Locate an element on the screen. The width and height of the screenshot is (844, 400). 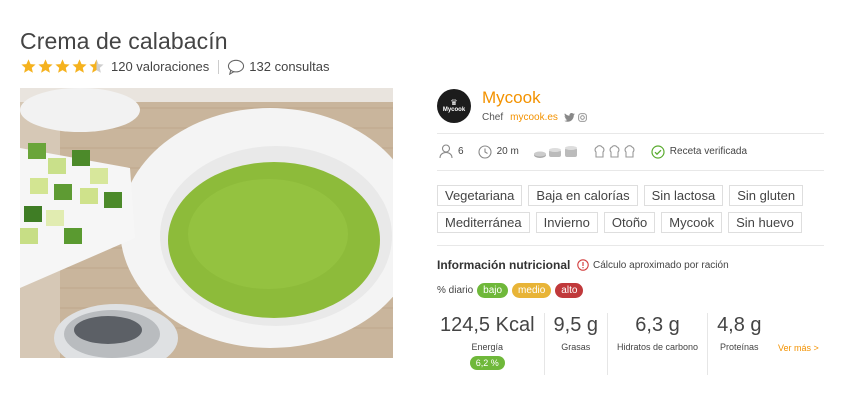
recipe-info-row: 6 20 m Receta verificada is located at coordinates (593, 151).